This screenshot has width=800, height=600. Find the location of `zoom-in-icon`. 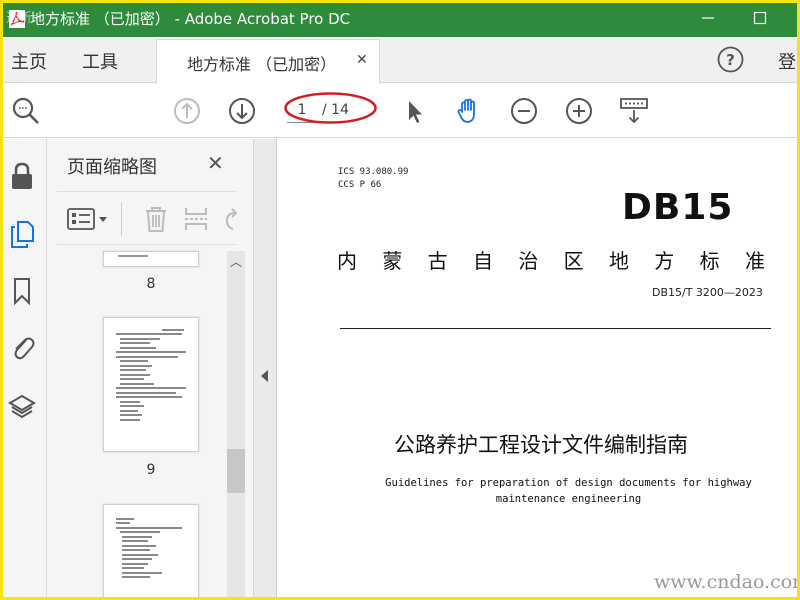

zoom-in-icon is located at coordinates (579, 111).